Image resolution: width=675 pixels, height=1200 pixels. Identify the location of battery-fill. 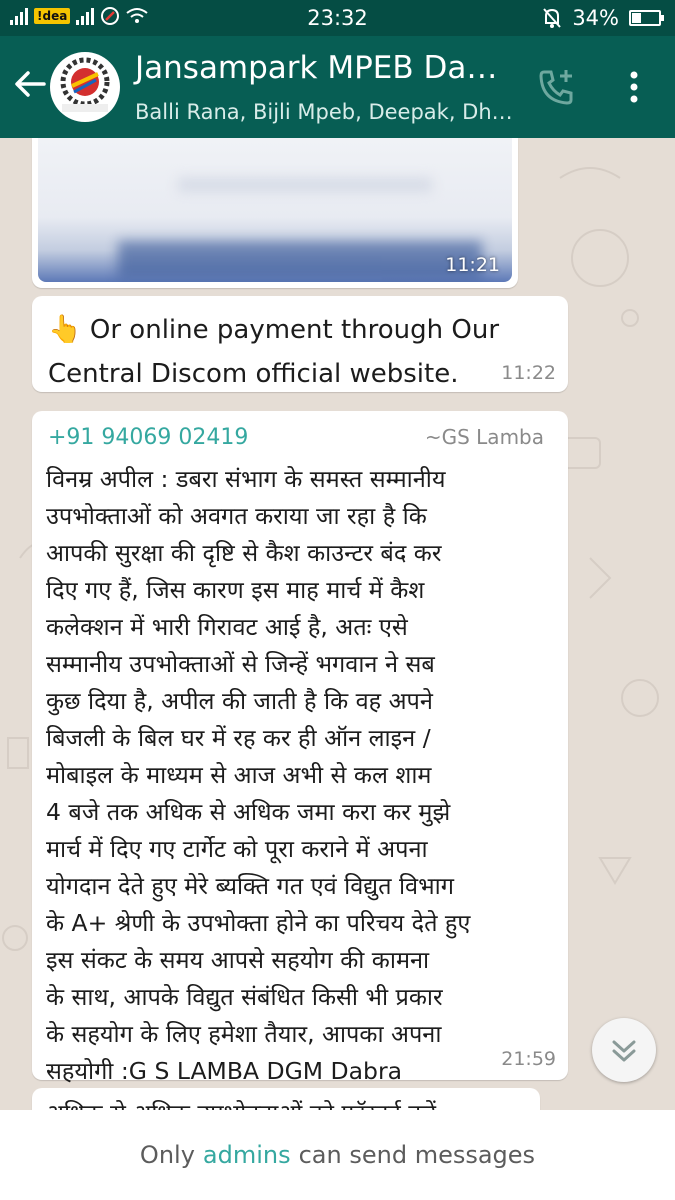
(636, 18).